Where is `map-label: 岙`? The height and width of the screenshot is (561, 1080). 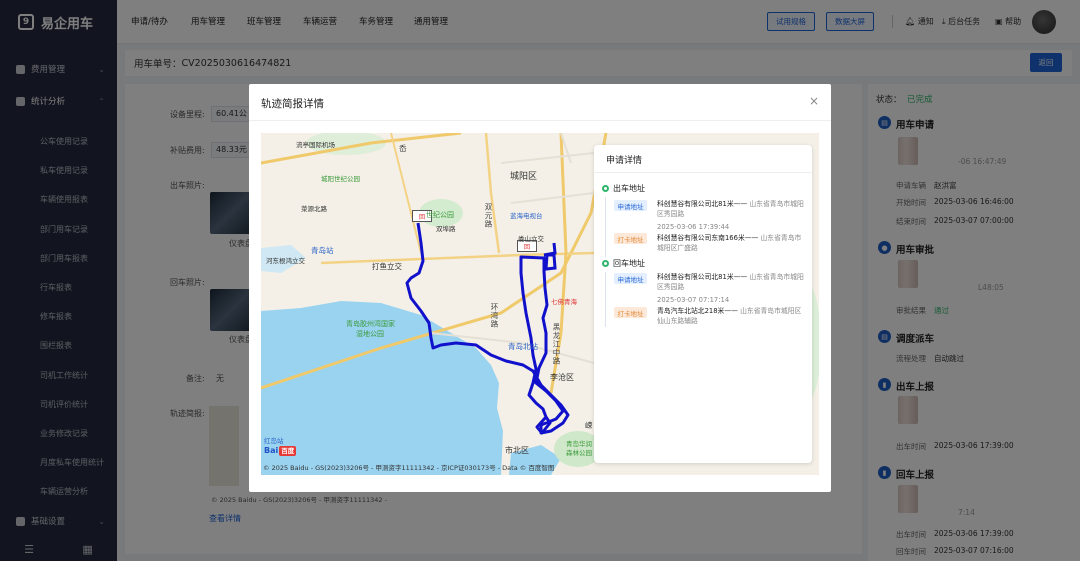
map-label: 岙 is located at coordinates (403, 148).